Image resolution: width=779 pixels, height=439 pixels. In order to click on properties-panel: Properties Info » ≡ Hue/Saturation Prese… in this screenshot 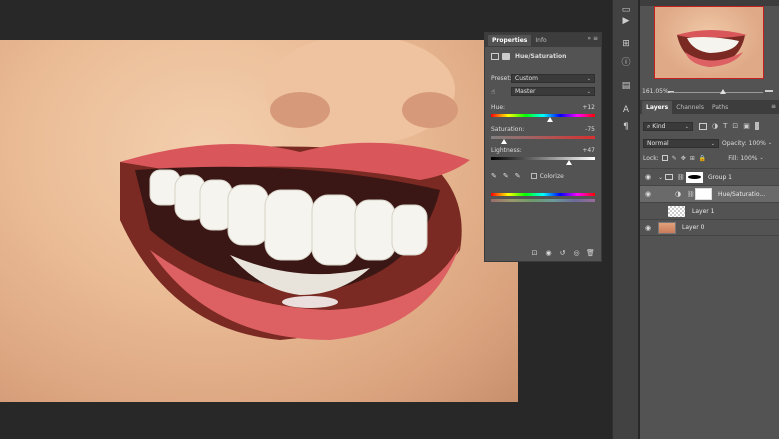, I will do `click(543, 147)`.